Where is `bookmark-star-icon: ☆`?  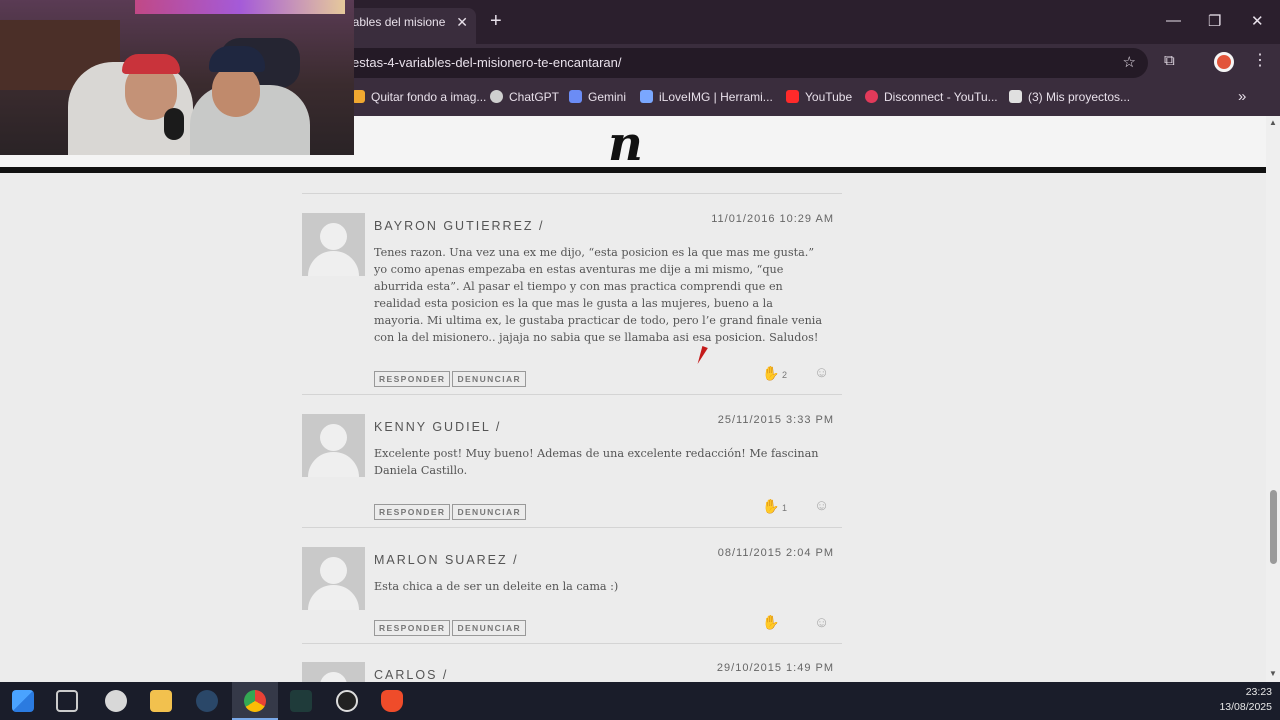 bookmark-star-icon: ☆ is located at coordinates (1129, 62).